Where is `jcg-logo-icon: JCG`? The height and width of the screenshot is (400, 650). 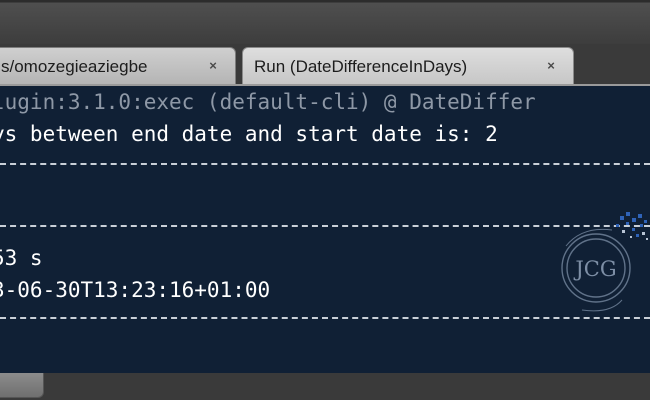
jcg-logo-icon: JCG is located at coordinates (604, 262).